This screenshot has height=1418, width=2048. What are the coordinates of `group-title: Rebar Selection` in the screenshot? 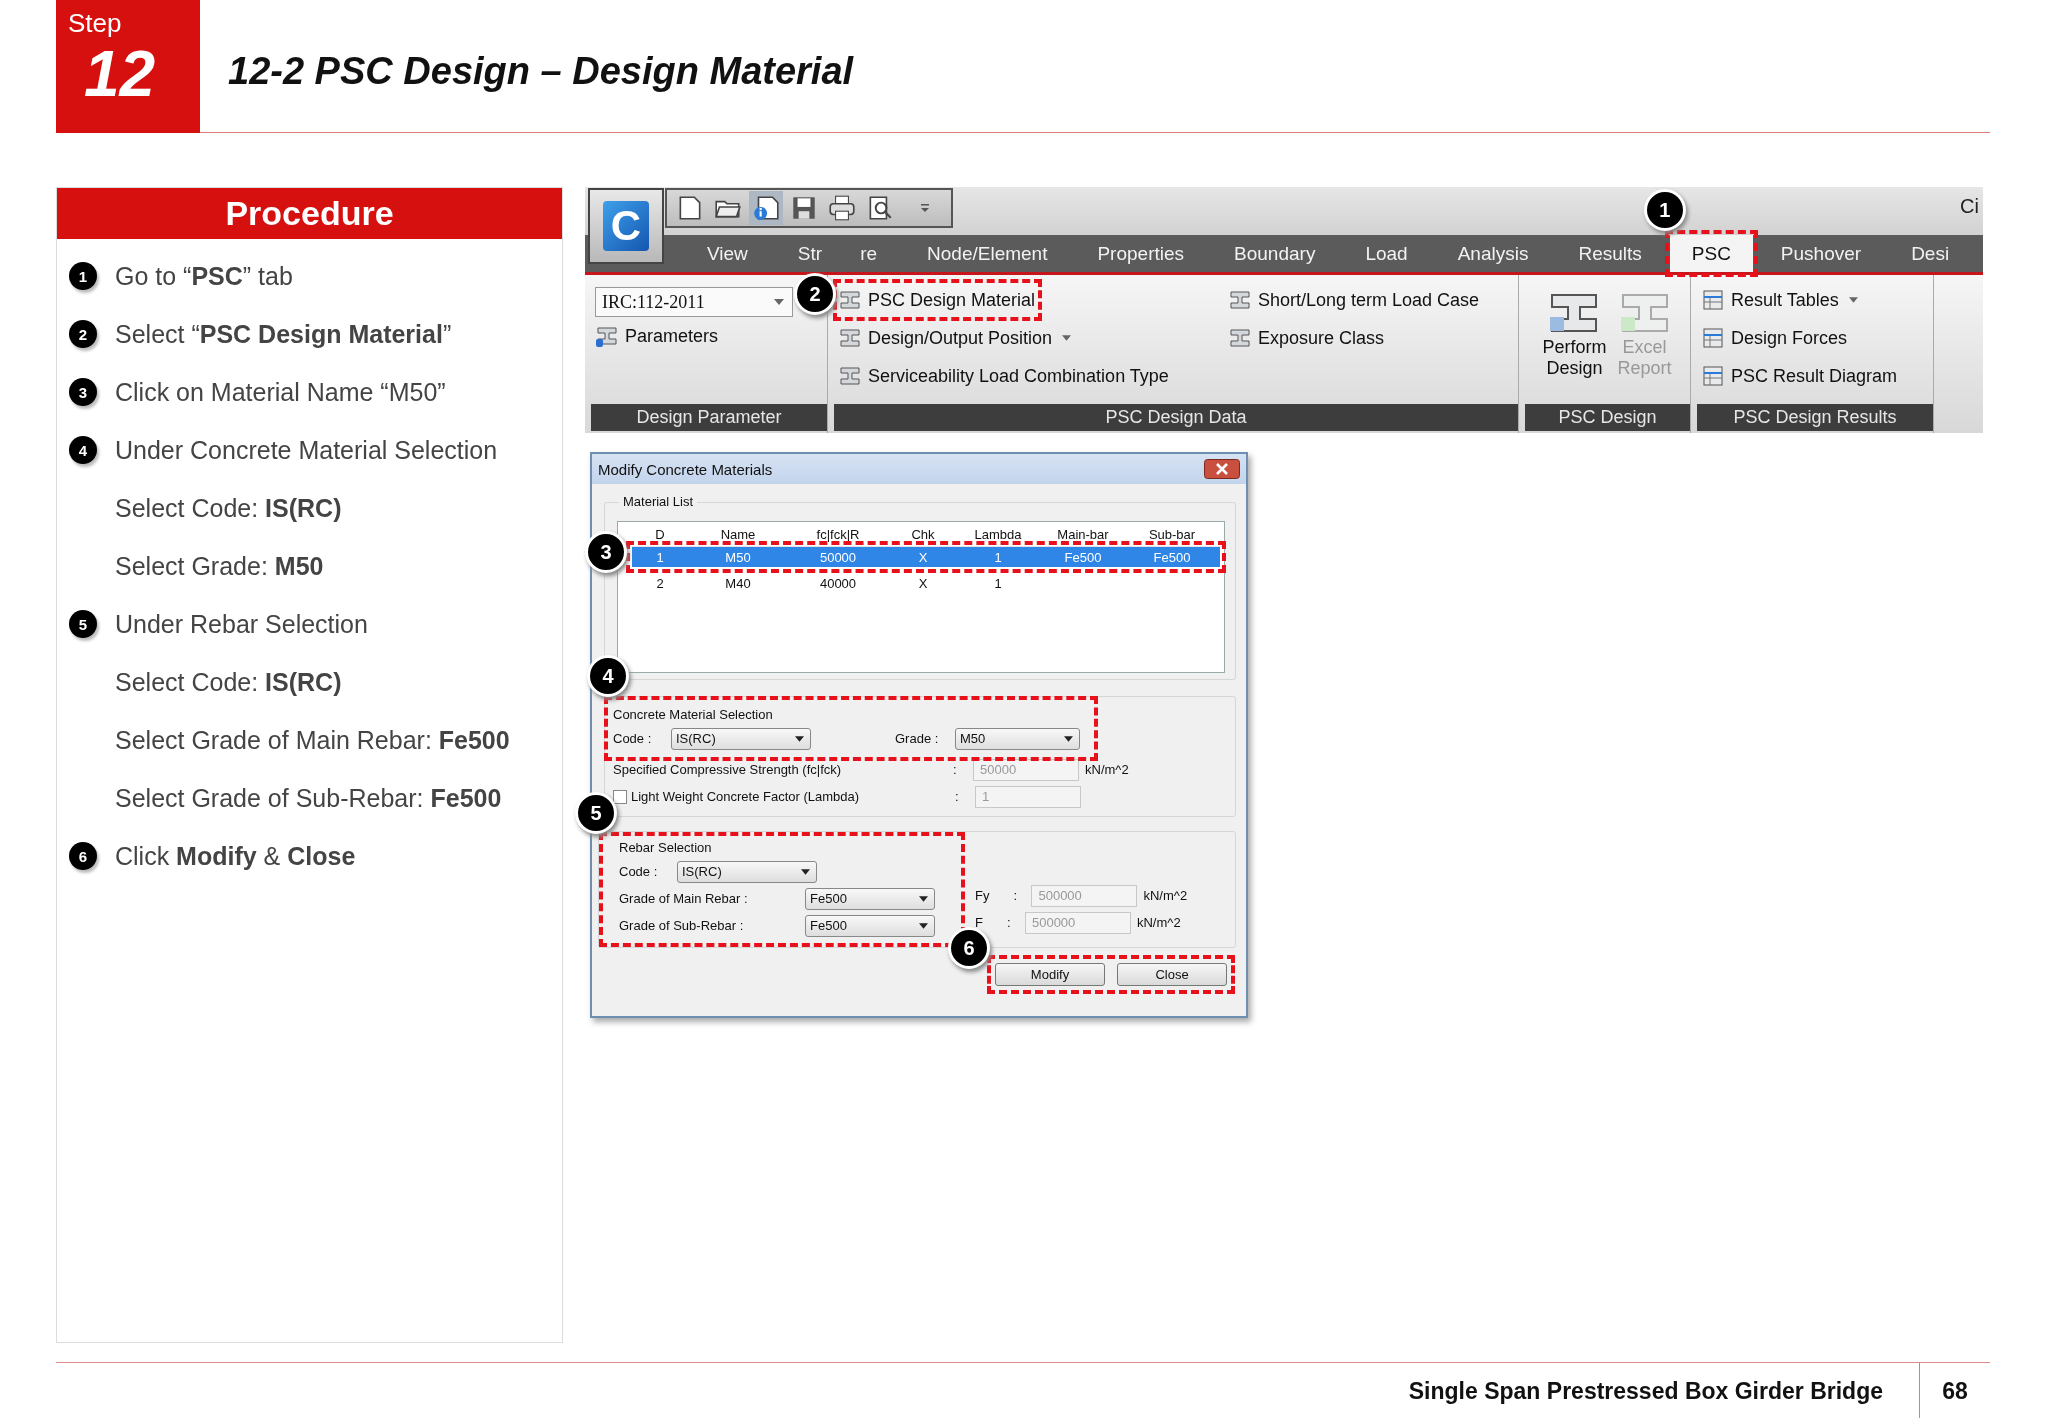 It's located at (666, 848).